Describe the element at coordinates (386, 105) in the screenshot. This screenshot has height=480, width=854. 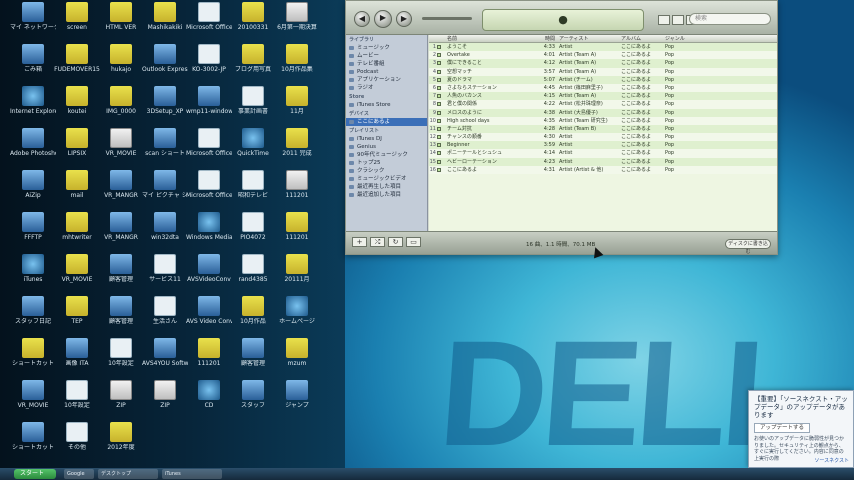
I see `sidebar-item-store: iTunes Store` at that location.